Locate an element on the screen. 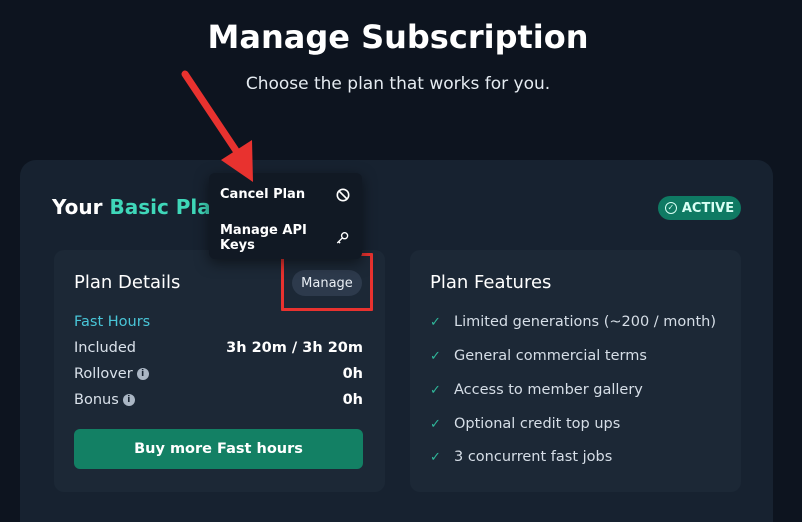  detail-label: Rollover is located at coordinates (103, 374).